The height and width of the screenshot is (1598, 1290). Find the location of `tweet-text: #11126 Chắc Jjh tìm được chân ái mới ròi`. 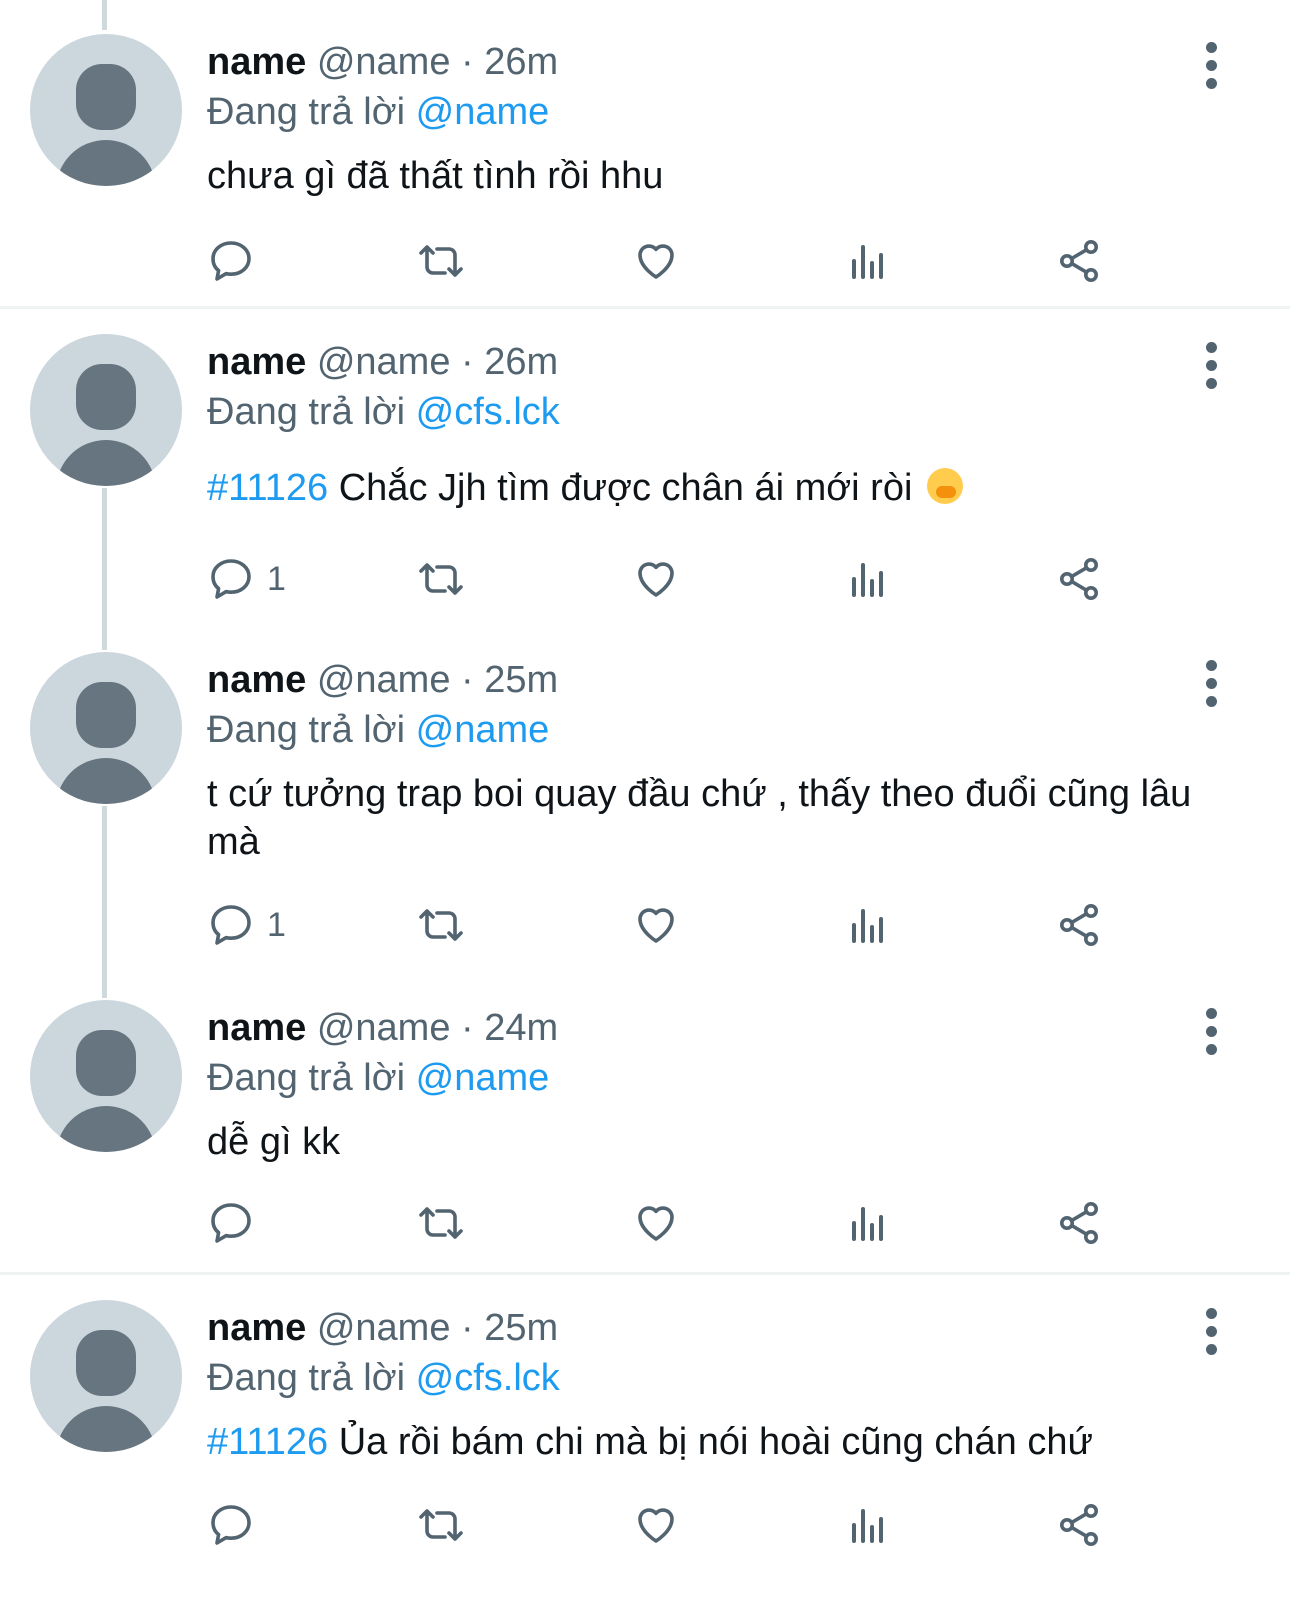

tweet-text: #11126 Chắc Jjh tìm được chân ái mới ròi is located at coordinates (718, 488).